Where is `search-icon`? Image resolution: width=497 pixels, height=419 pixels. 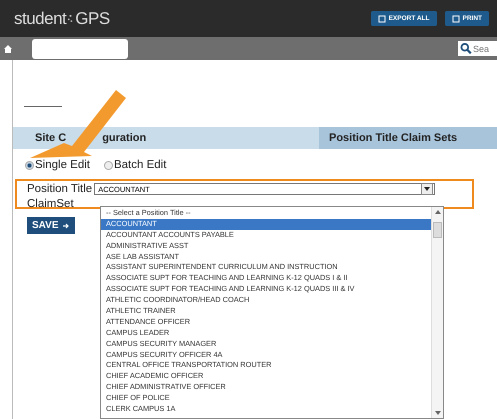
search-icon is located at coordinates (465, 48).